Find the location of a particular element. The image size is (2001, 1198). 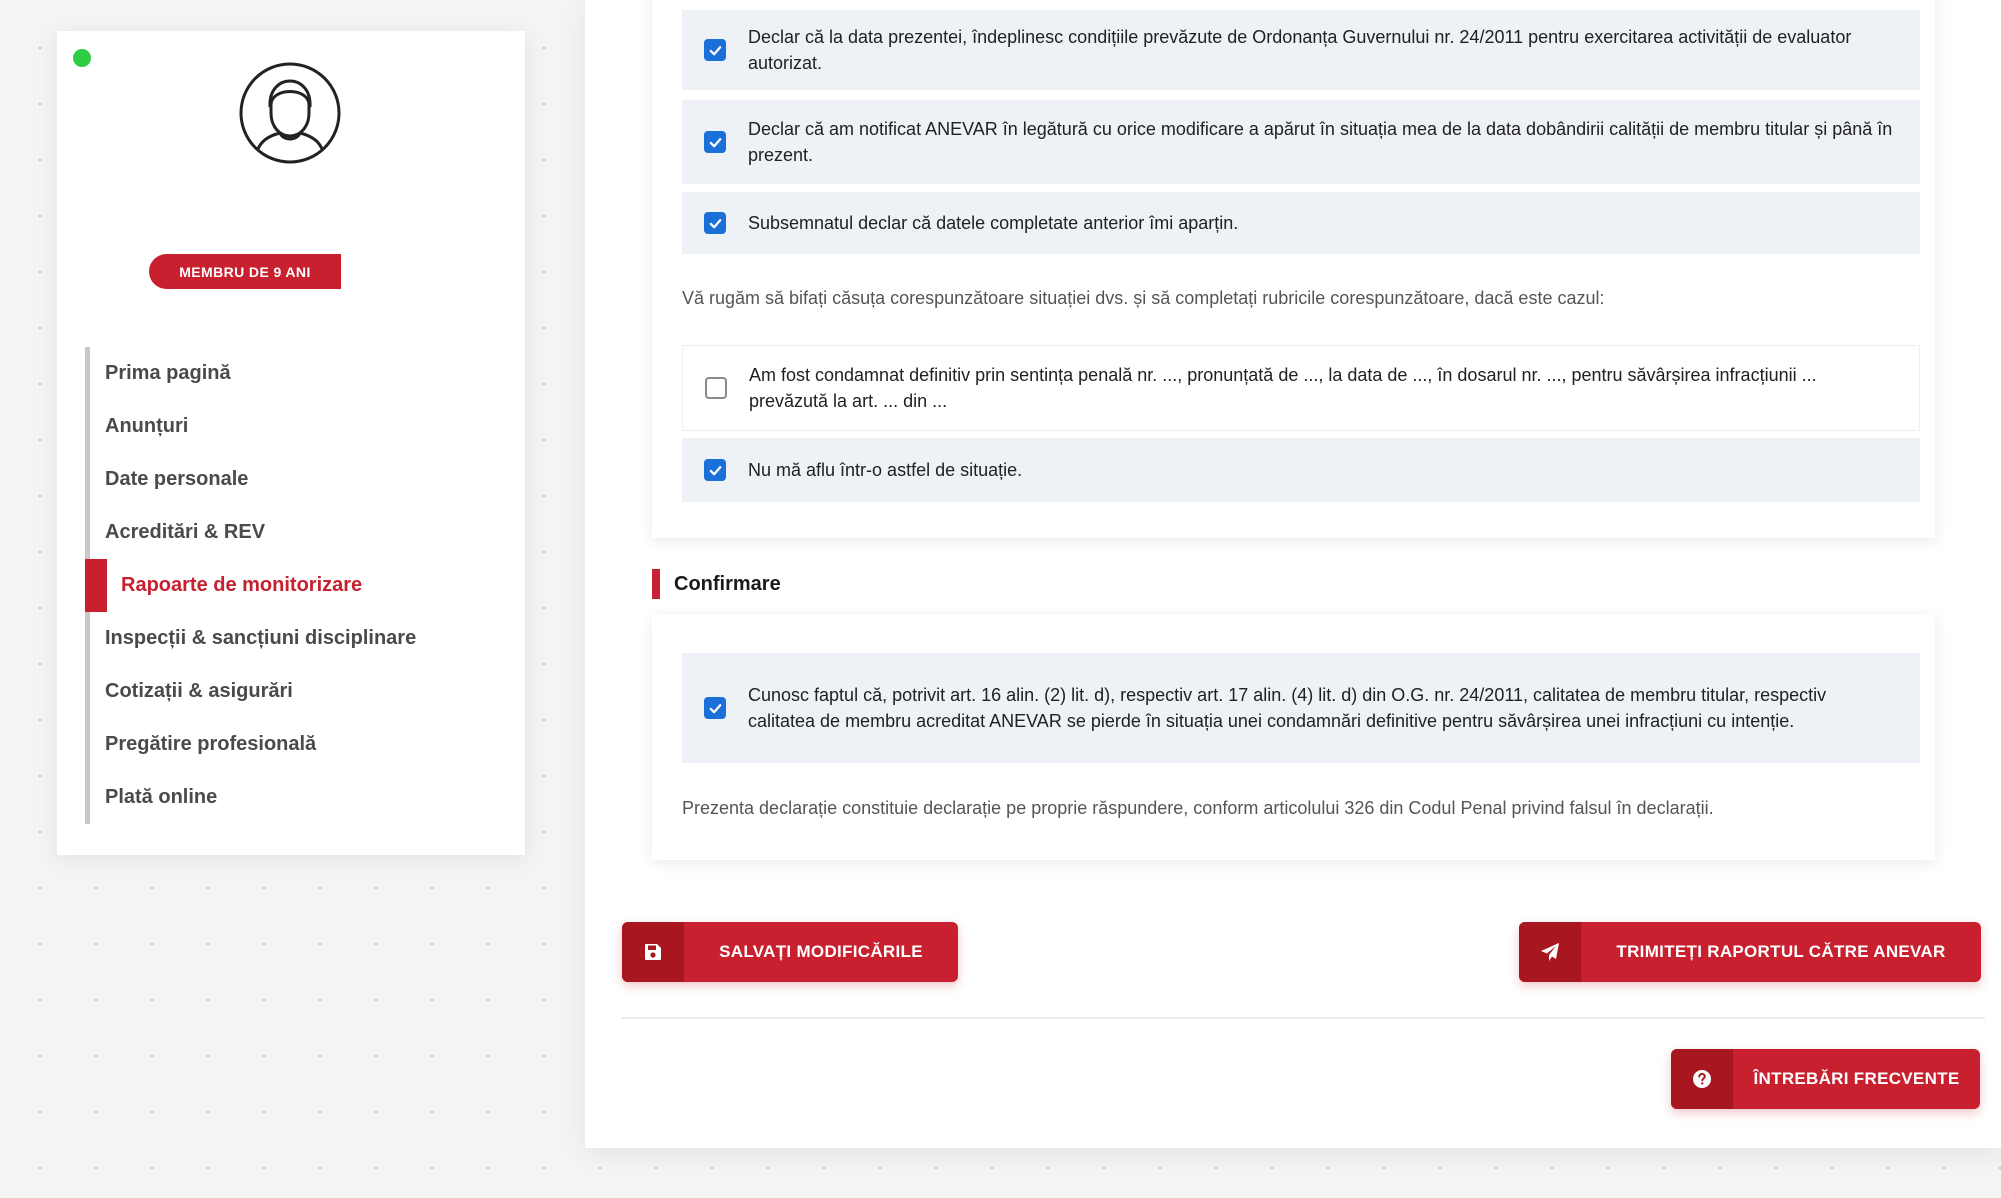

divider is located at coordinates (1303, 1018).